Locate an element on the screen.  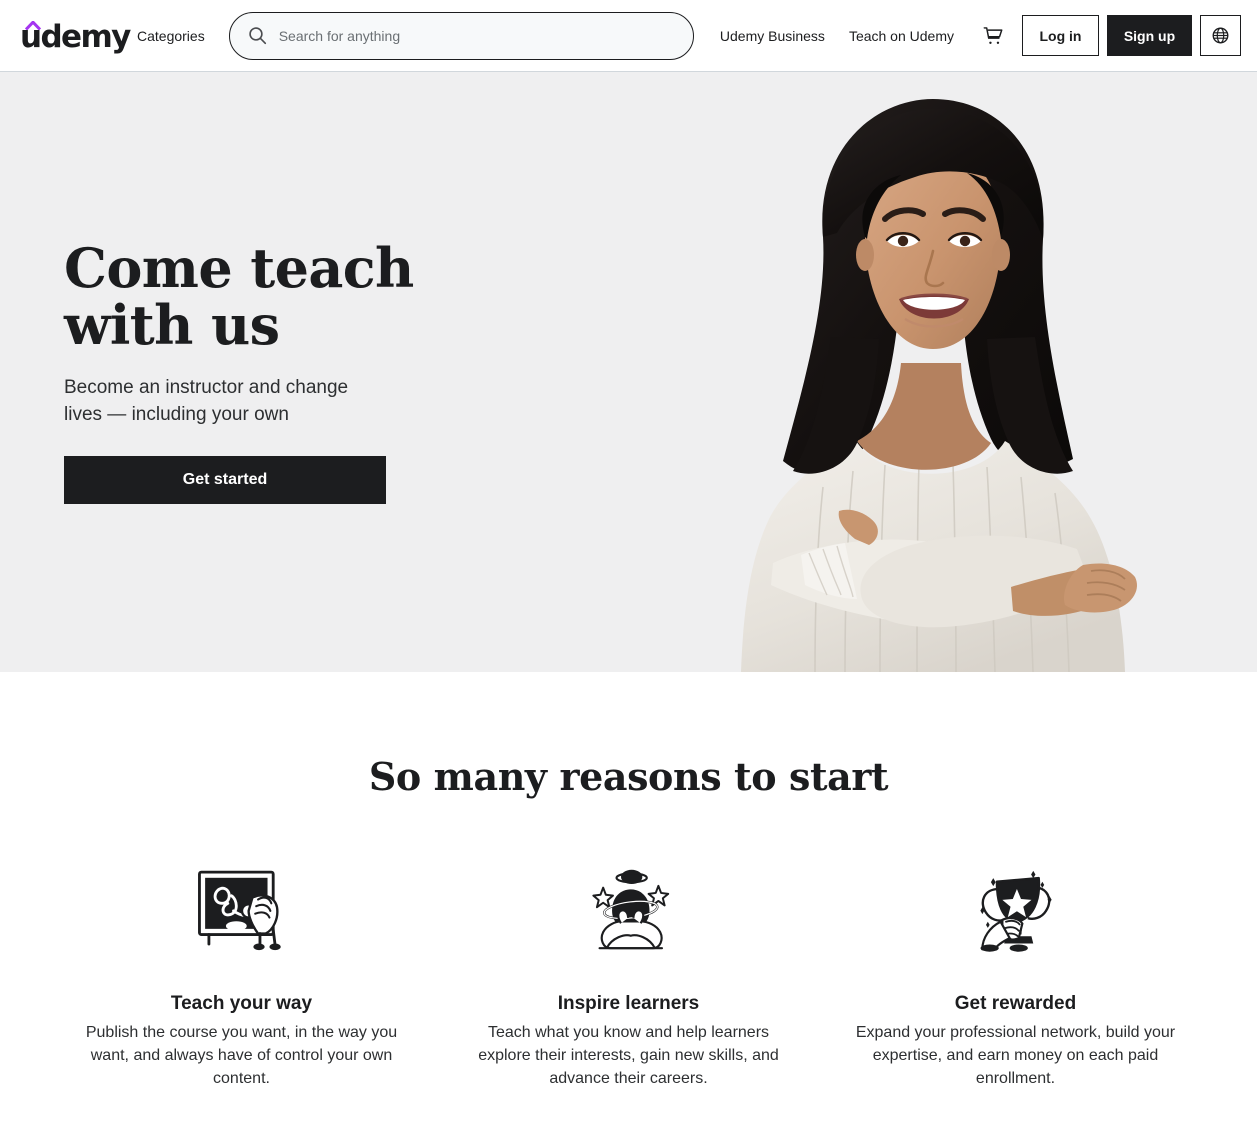
hero-title-line-2: with us is located at coordinates (172, 325).